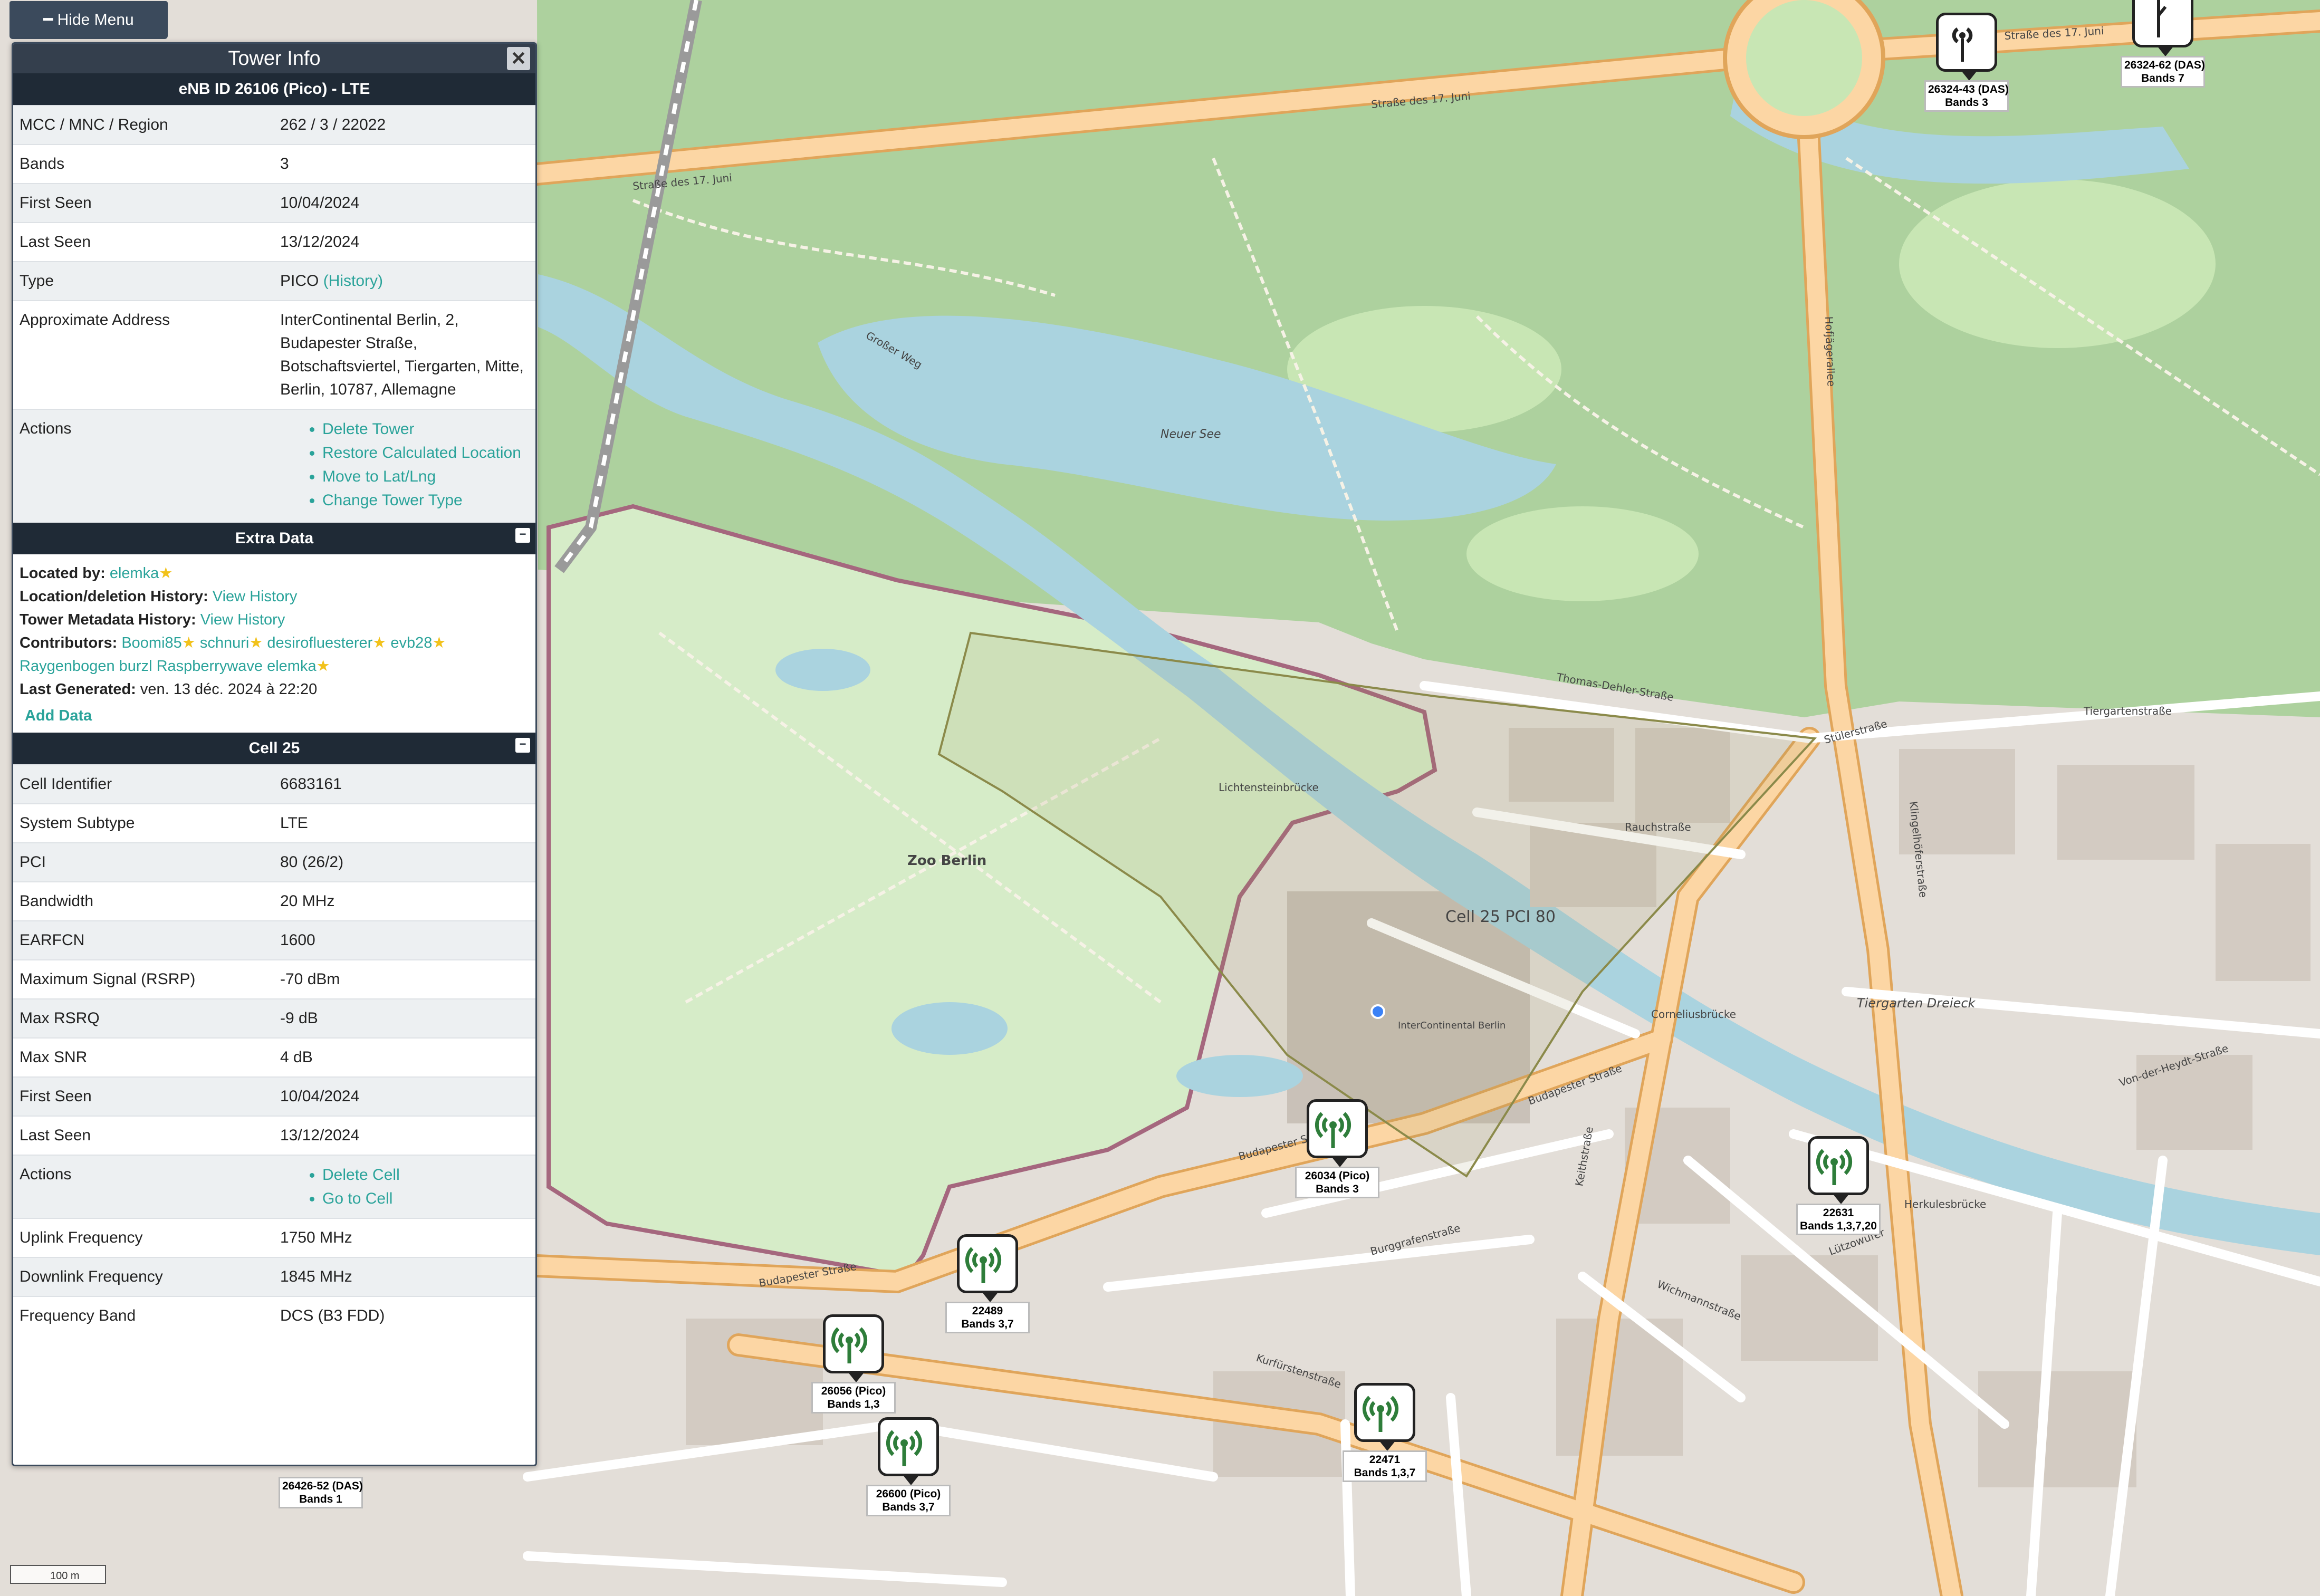 The height and width of the screenshot is (1596, 2320). I want to click on row-value: 262 / 3 / 22022, so click(404, 125).